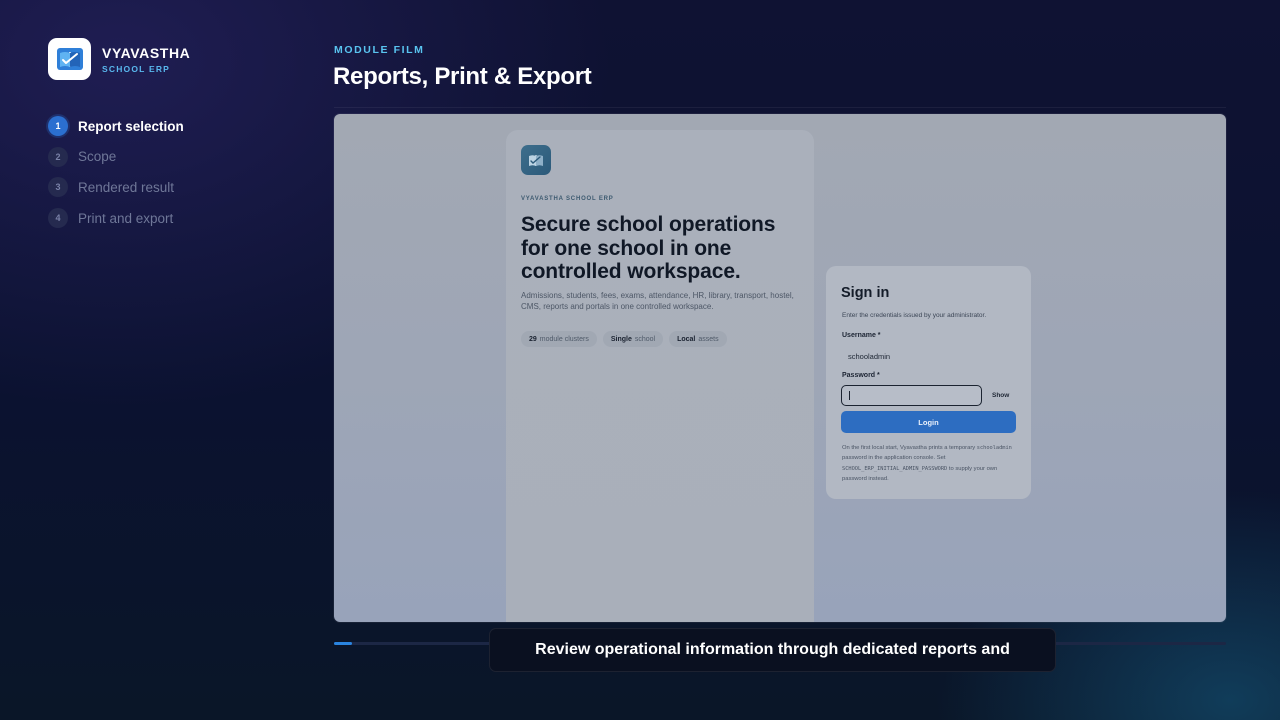 This screenshot has width=1280, height=720. Describe the element at coordinates (928, 422) in the screenshot. I see `login-button: Login` at that location.